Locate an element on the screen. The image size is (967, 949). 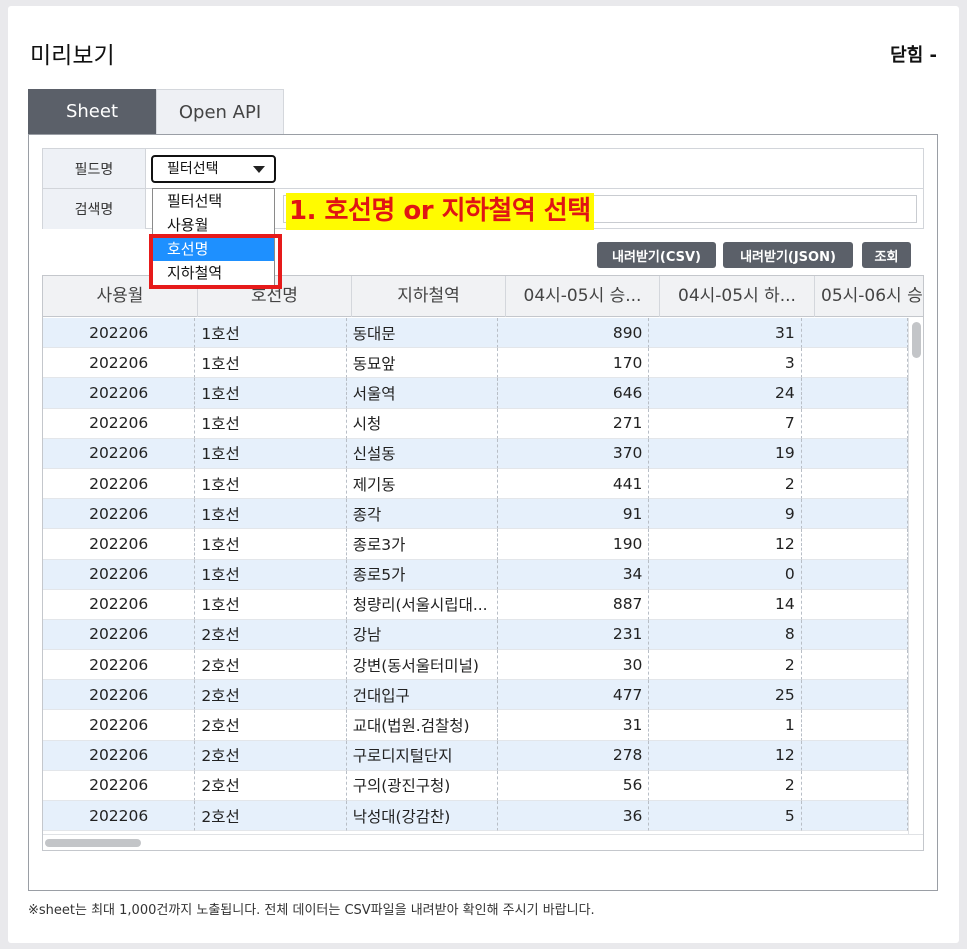
cell-station: 동대문 is located at coordinates (422, 333).